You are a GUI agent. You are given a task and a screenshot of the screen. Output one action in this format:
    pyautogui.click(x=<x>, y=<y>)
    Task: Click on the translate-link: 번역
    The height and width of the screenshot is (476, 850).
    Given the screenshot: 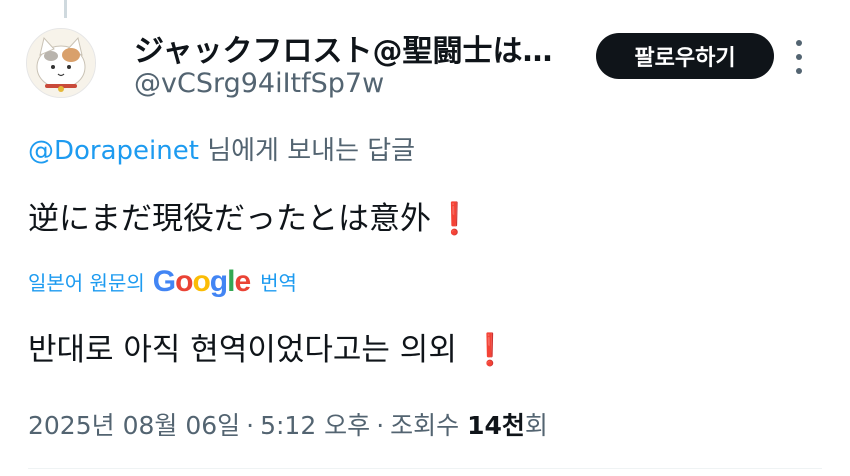 What is the action you would take?
    pyautogui.click(x=278, y=281)
    